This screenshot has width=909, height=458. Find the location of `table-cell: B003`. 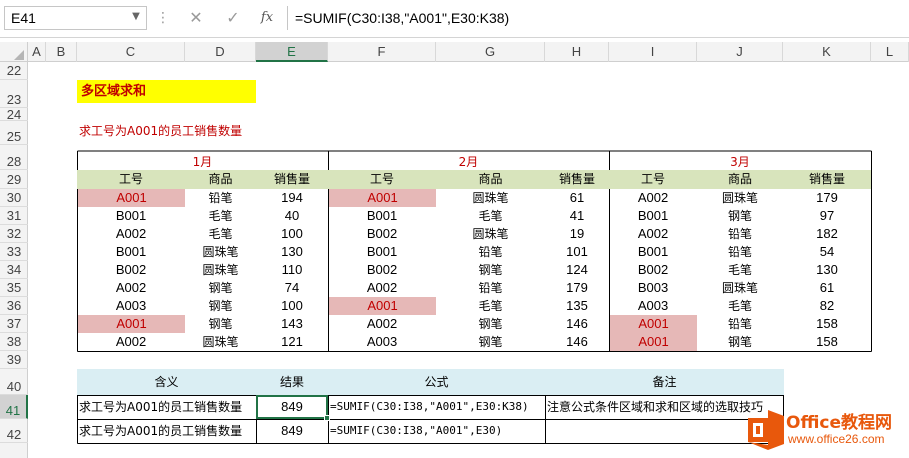

table-cell: B003 is located at coordinates (653, 288).